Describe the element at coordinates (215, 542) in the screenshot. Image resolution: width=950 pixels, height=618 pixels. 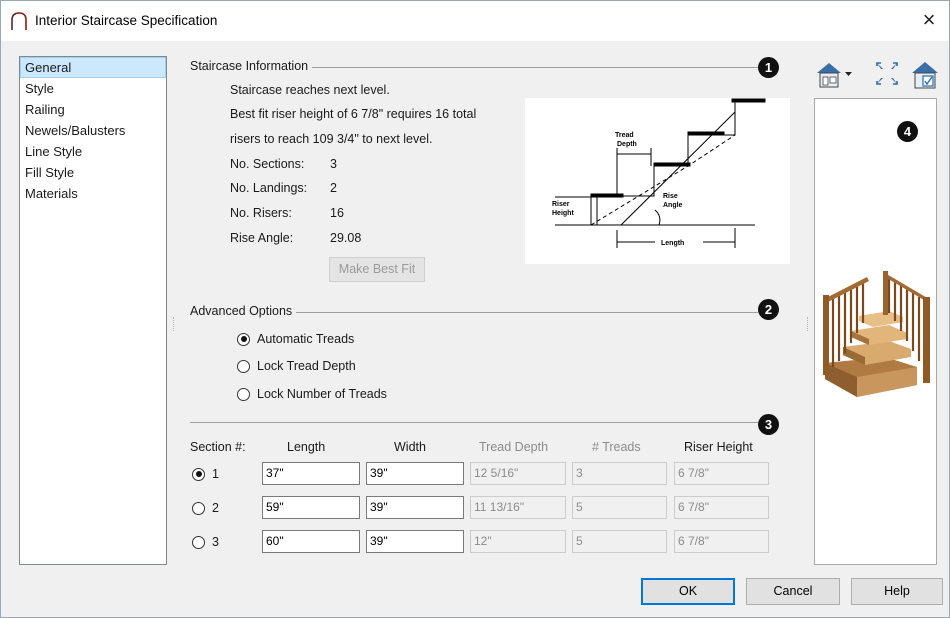
I see `section-3-number: 3` at that location.